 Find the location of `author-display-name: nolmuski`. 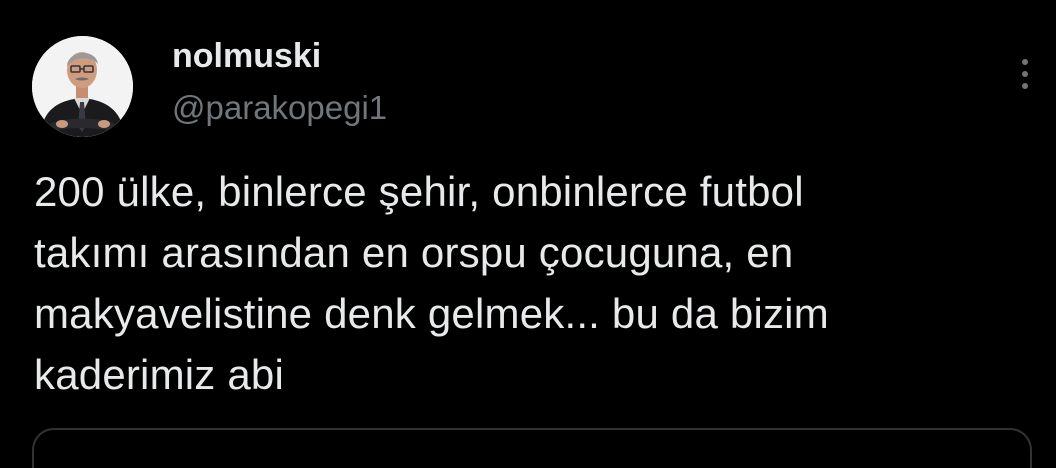

author-display-name: nolmuski is located at coordinates (246, 56).